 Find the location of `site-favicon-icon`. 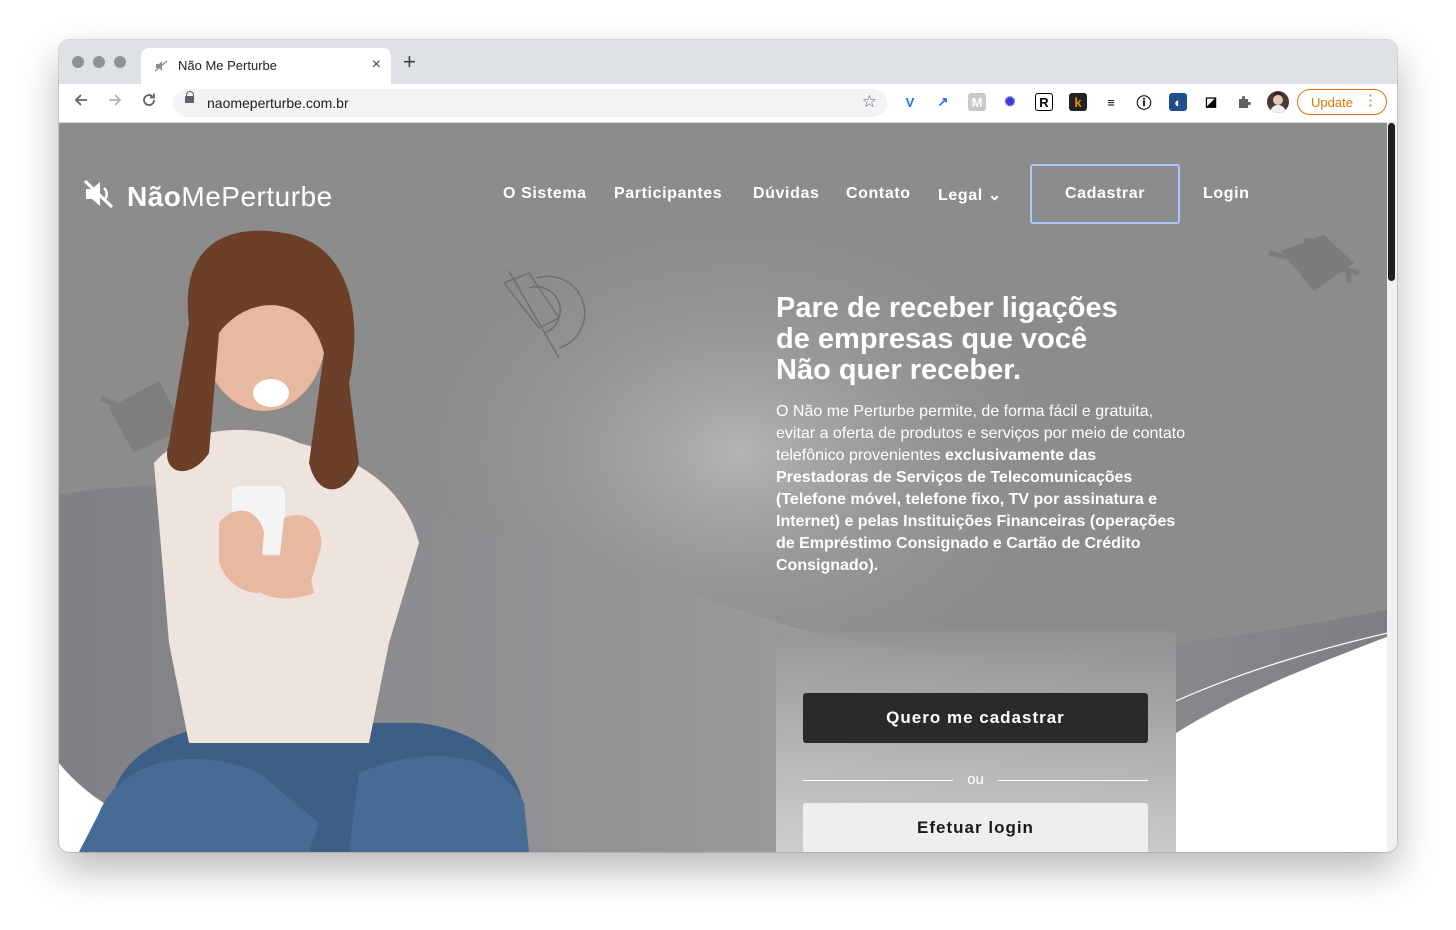

site-favicon-icon is located at coordinates (161, 66).